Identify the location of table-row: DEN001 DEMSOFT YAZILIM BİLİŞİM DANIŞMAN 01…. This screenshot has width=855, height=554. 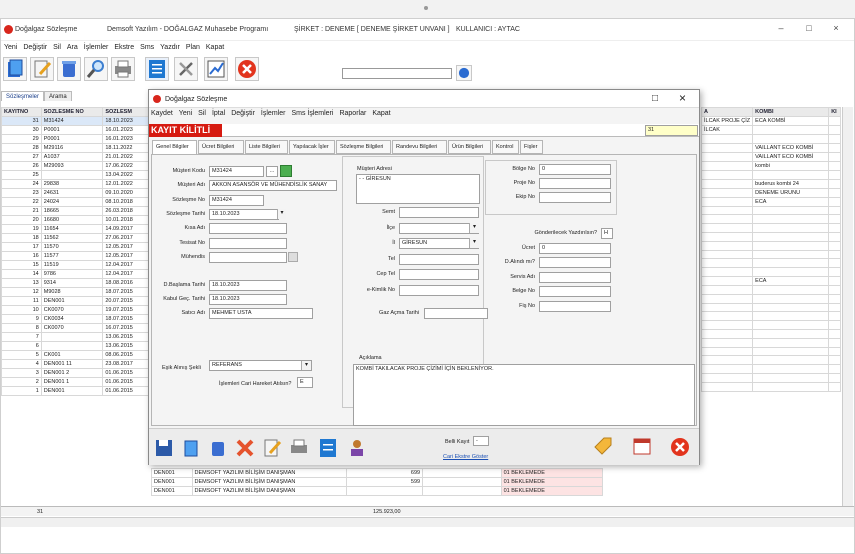
(377, 491).